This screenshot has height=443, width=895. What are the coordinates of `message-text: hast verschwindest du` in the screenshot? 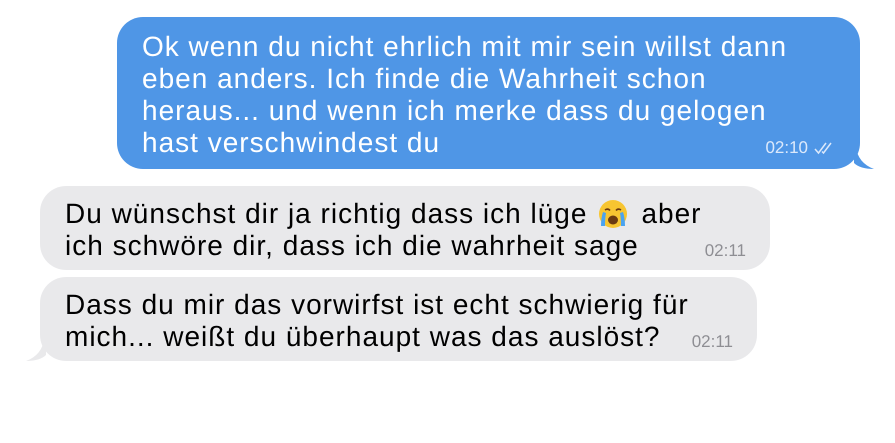 It's located at (291, 143).